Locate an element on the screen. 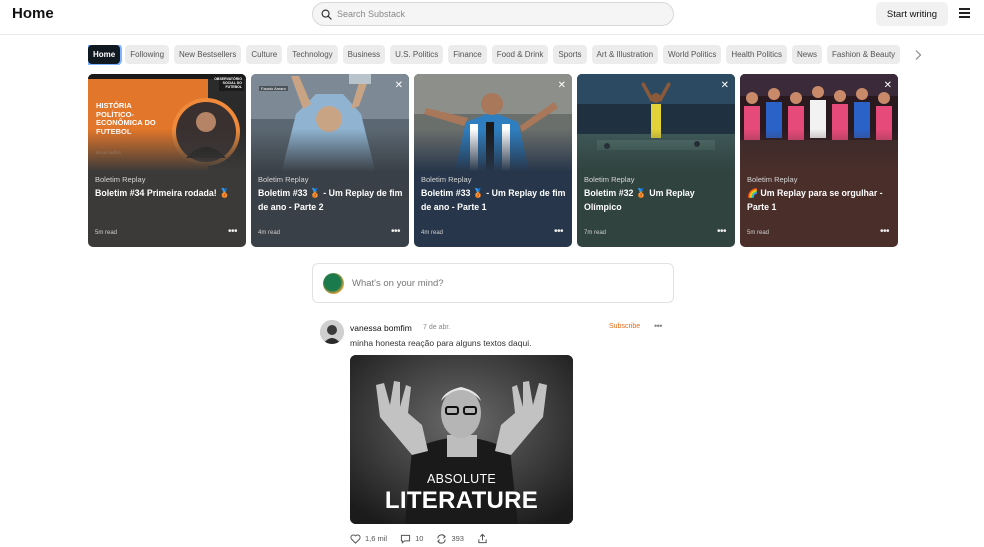 This screenshot has height=547, width=984. tab-business: Business is located at coordinates (364, 54).